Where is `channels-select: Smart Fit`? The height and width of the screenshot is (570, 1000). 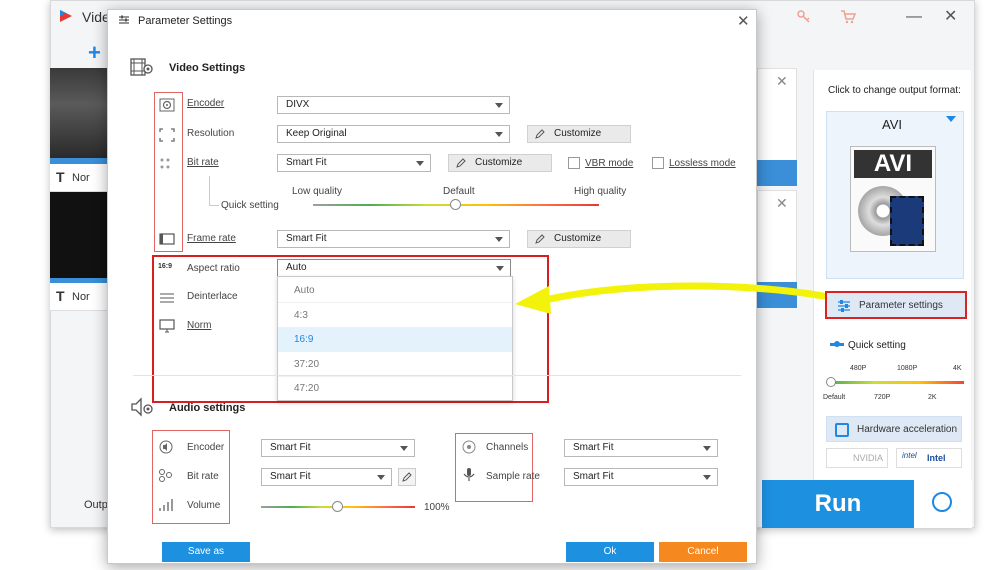
channels-select: Smart Fit is located at coordinates (641, 448).